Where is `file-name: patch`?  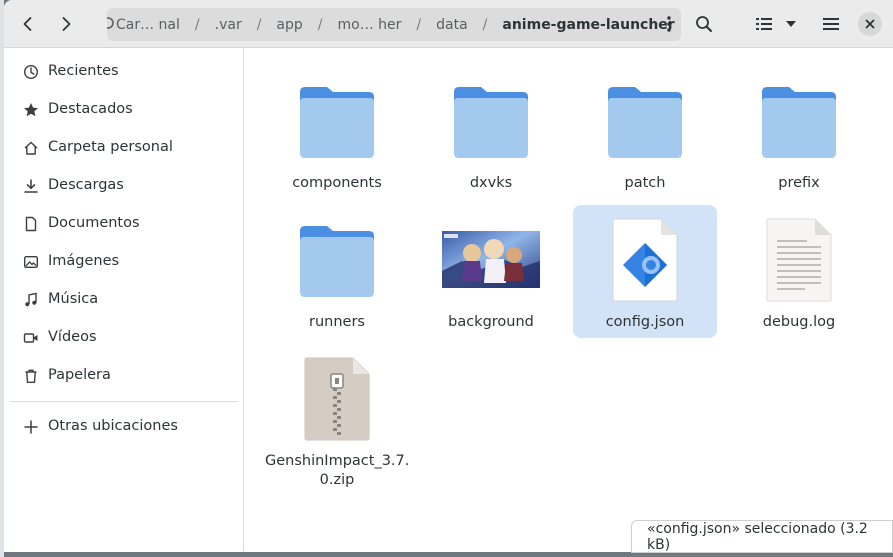 file-name: patch is located at coordinates (645, 183).